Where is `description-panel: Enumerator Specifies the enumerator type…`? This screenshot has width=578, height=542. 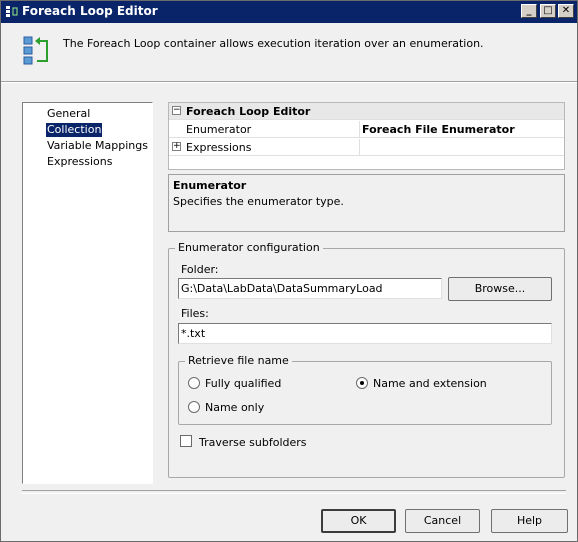
description-panel: Enumerator Specifies the enumerator type… is located at coordinates (366, 203).